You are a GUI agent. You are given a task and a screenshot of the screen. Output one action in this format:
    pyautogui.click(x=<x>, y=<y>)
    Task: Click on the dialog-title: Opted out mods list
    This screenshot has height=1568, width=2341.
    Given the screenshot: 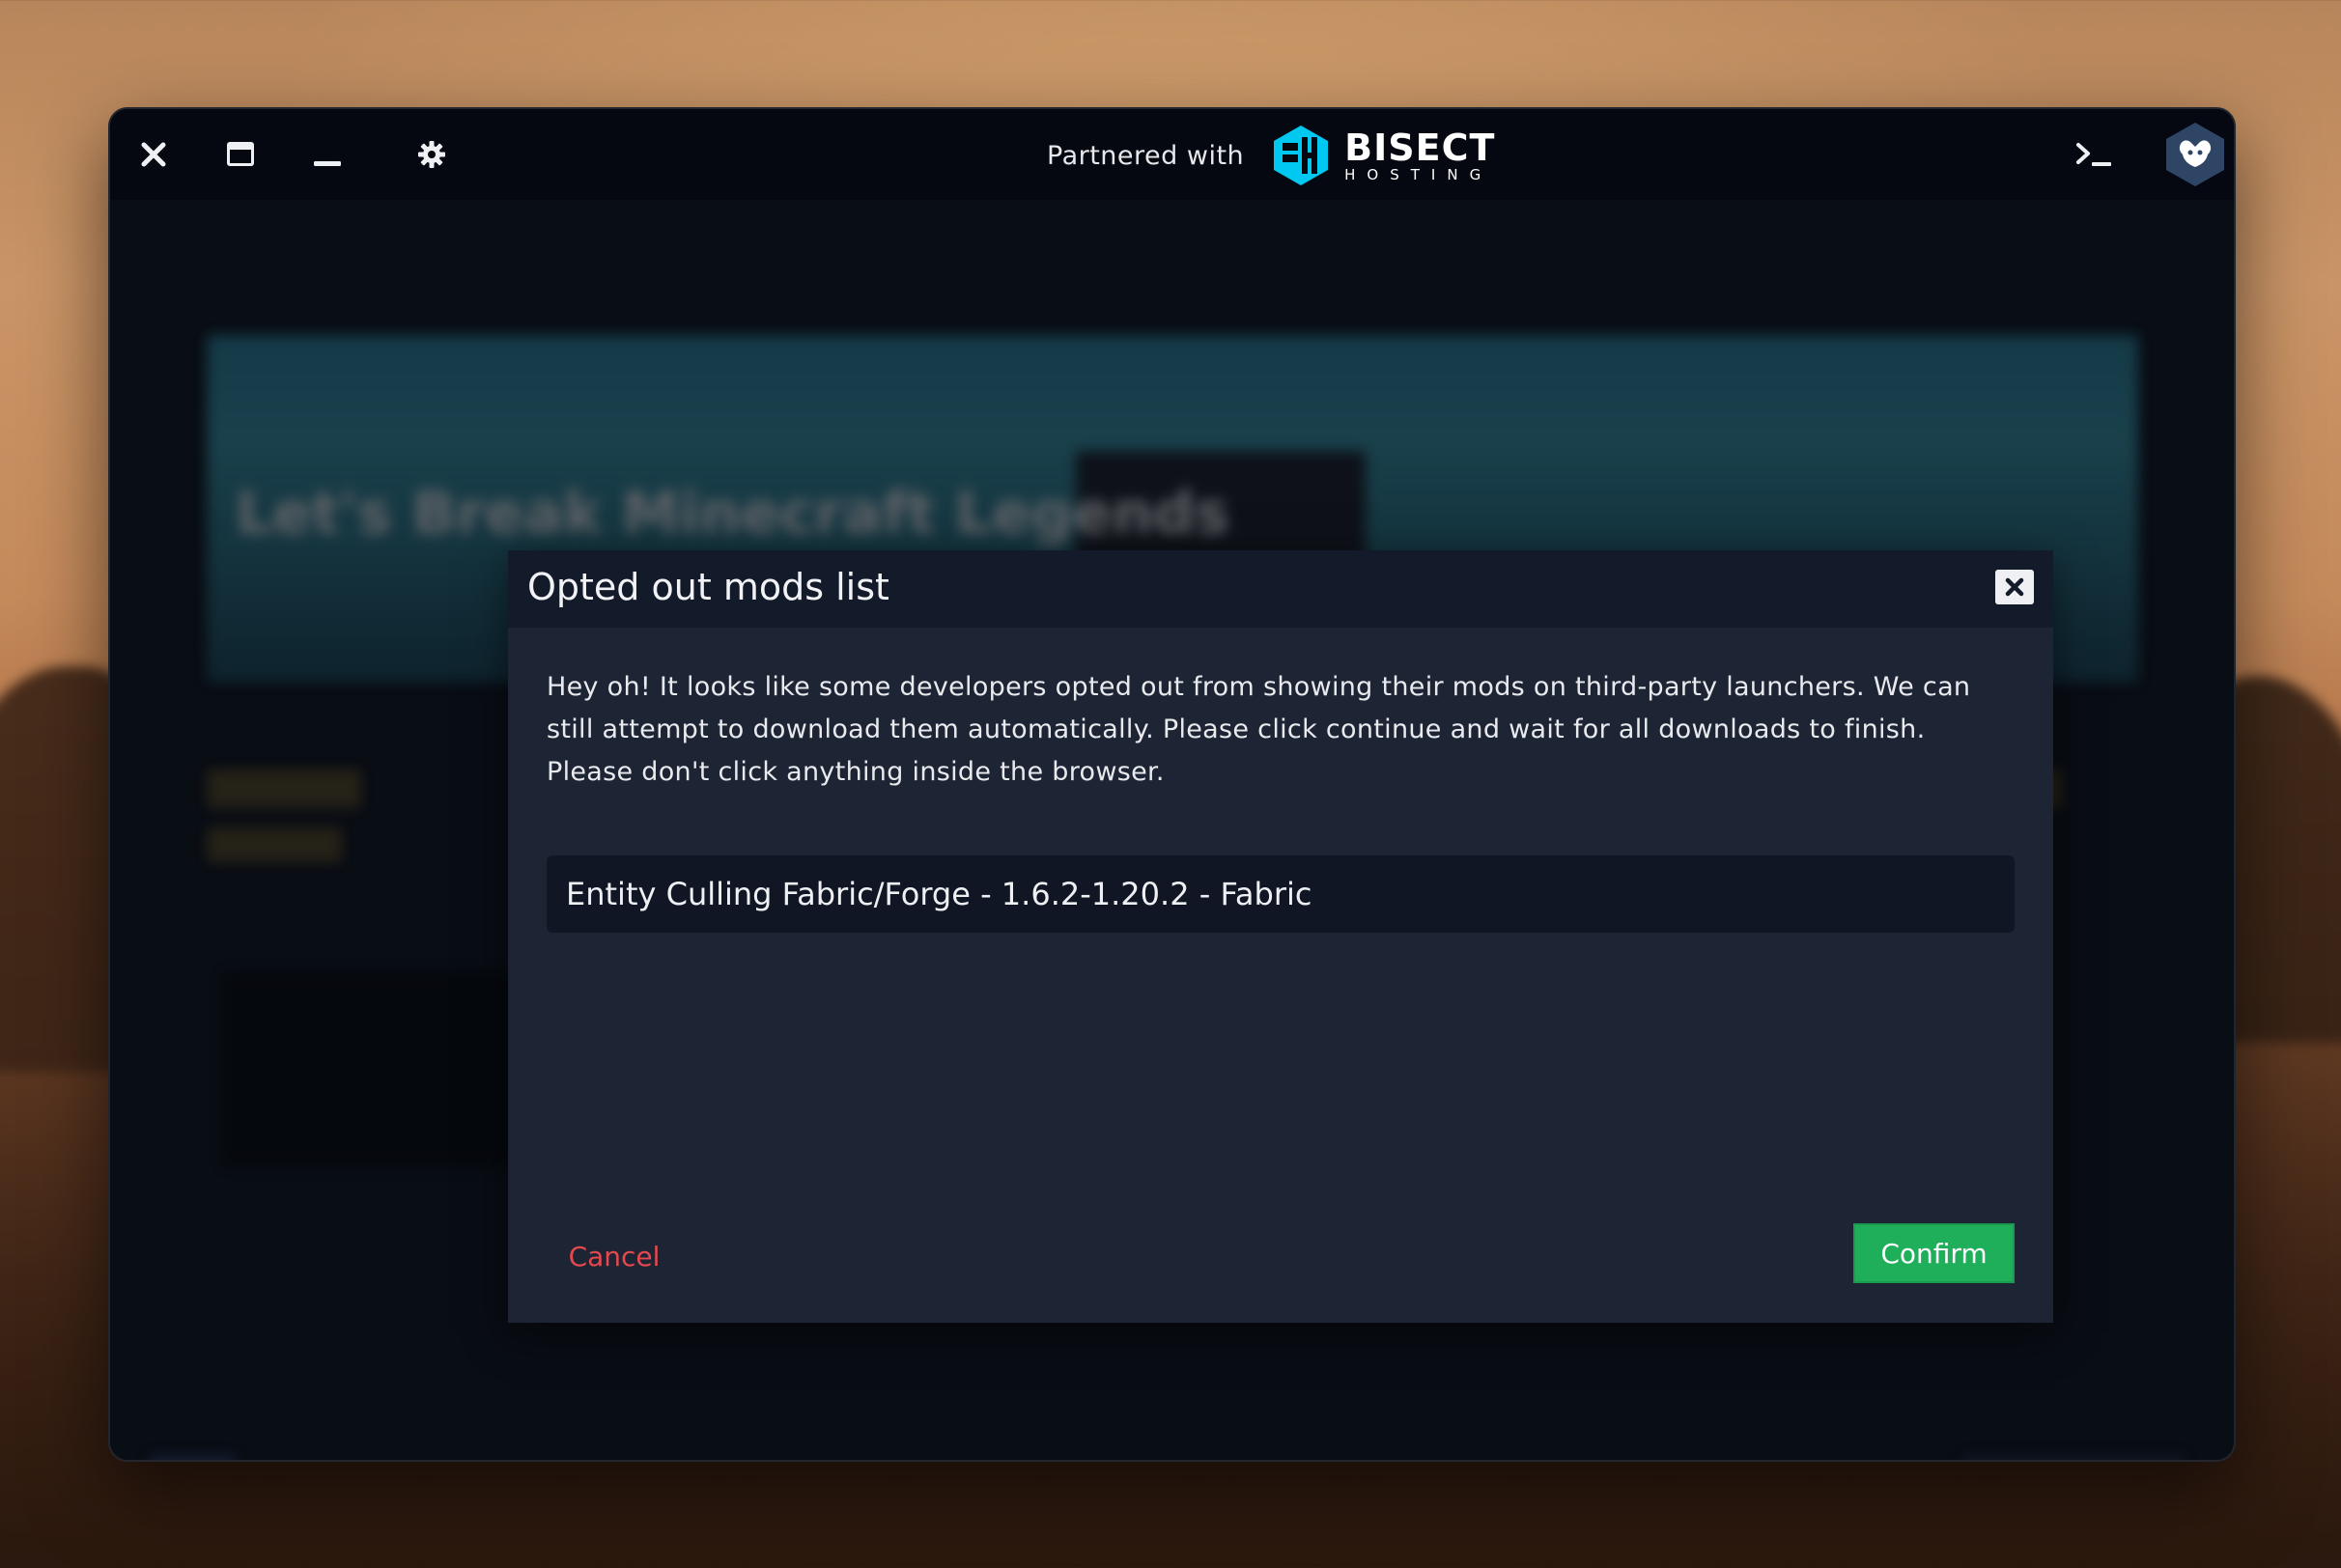 What is the action you would take?
    pyautogui.click(x=708, y=587)
    